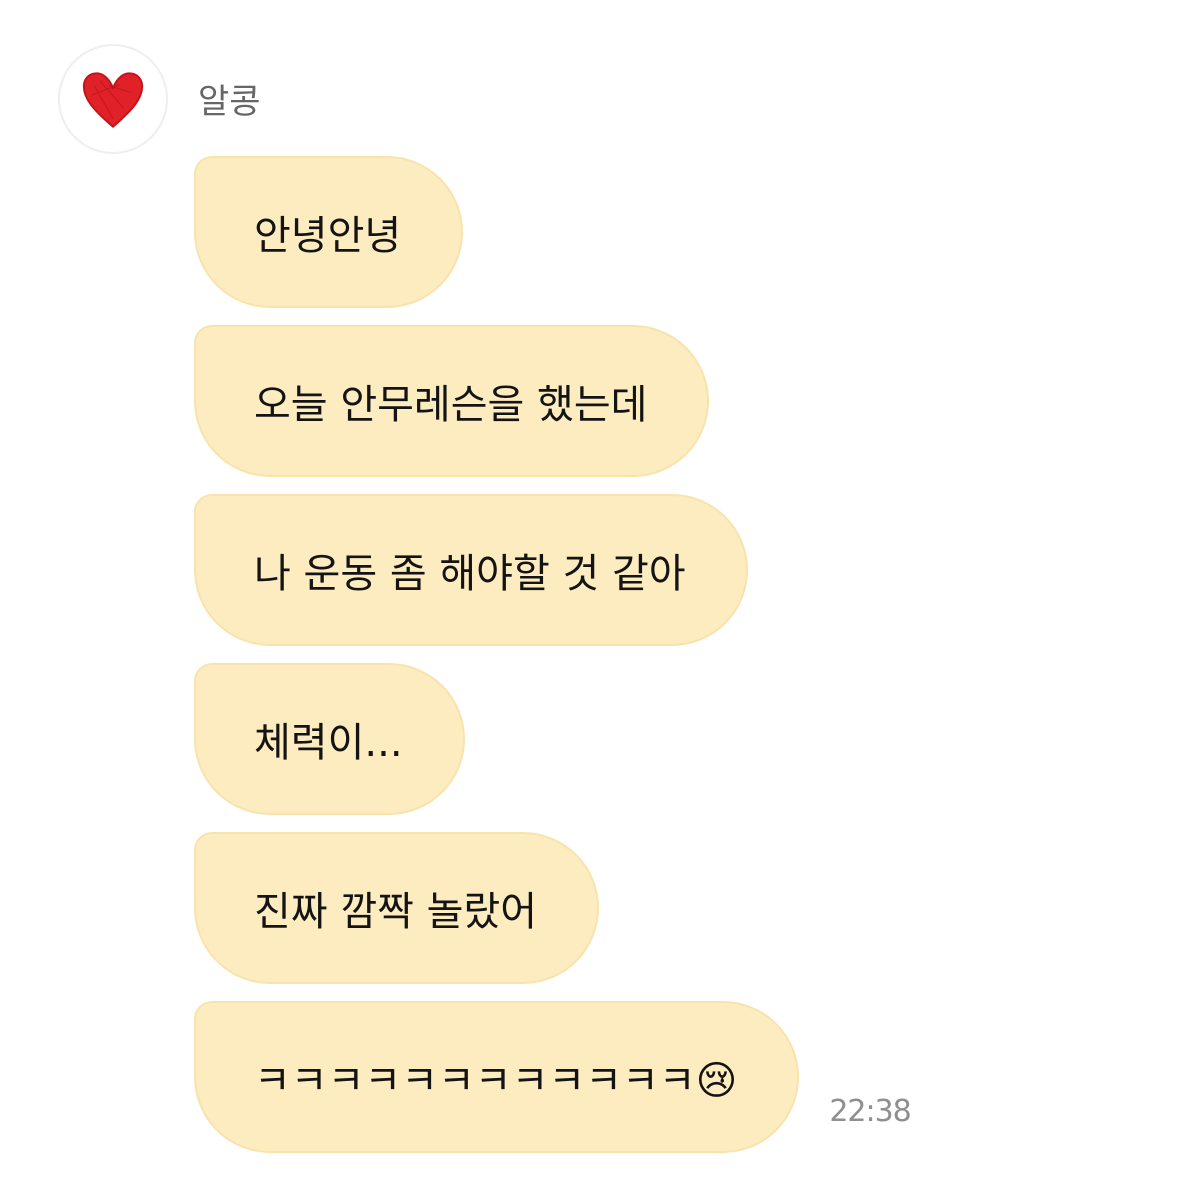 This screenshot has width=1200, height=1192. I want to click on red-heart-icon, so click(113, 100).